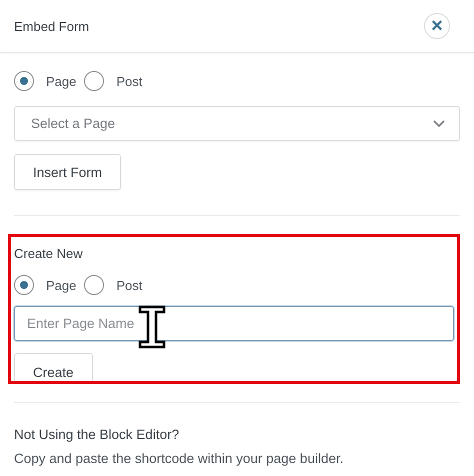  Describe the element at coordinates (97, 434) in the screenshot. I see `section-heading: Not Using the Block Editor?` at that location.